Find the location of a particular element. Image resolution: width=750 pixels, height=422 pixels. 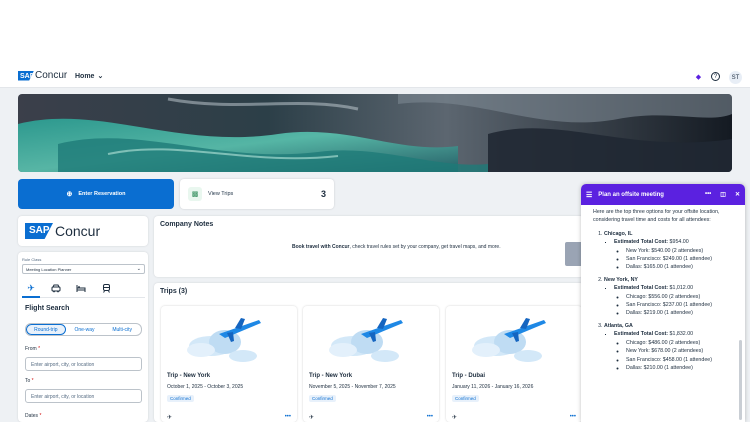

company-notes-title: Company Notes is located at coordinates (187, 224).